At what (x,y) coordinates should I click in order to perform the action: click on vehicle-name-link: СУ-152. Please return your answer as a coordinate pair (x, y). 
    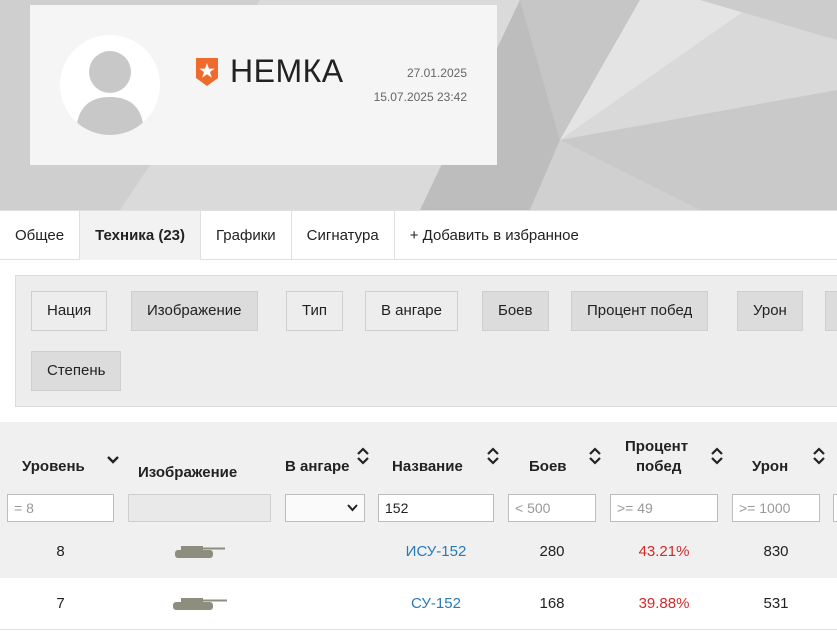
    Looking at the image, I should click on (436, 604).